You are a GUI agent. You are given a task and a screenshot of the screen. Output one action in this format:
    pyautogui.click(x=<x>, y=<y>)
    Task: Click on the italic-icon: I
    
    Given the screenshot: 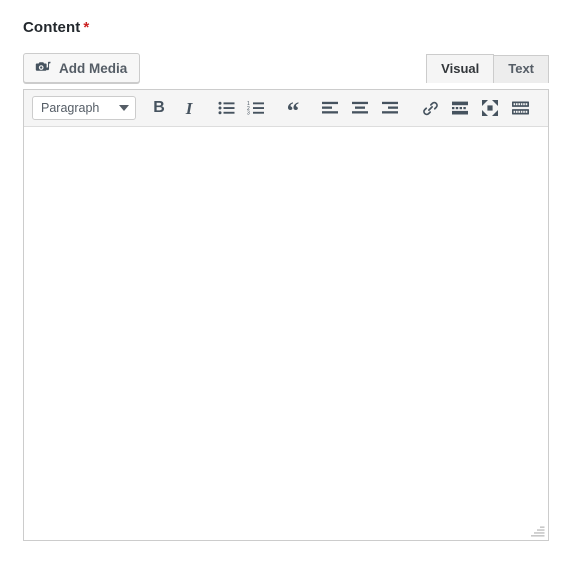 What is the action you would take?
    pyautogui.click(x=189, y=108)
    